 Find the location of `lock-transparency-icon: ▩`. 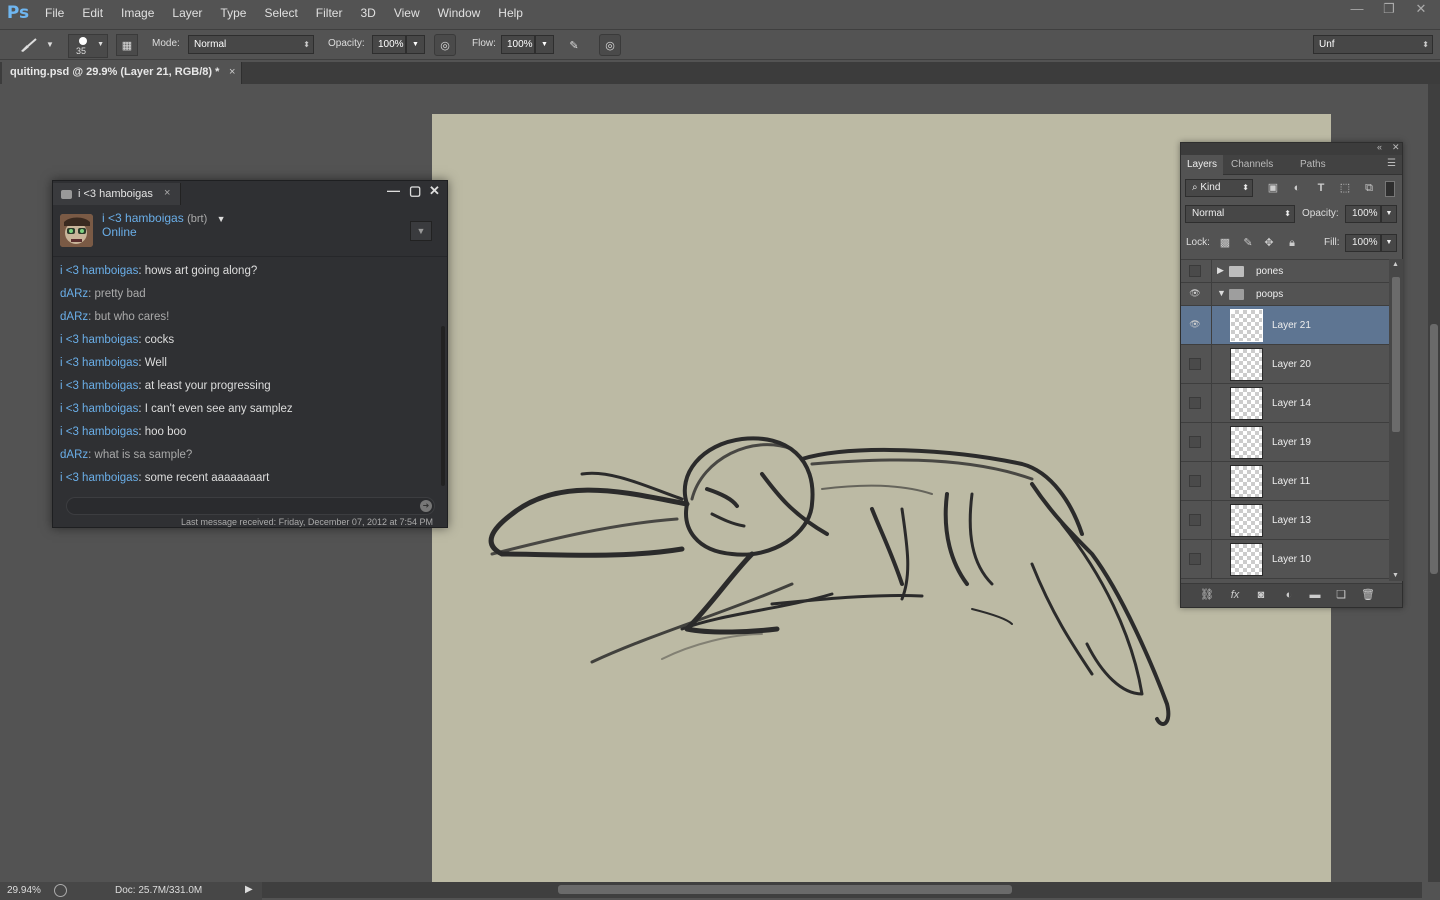

lock-transparency-icon: ▩ is located at coordinates (1225, 243).